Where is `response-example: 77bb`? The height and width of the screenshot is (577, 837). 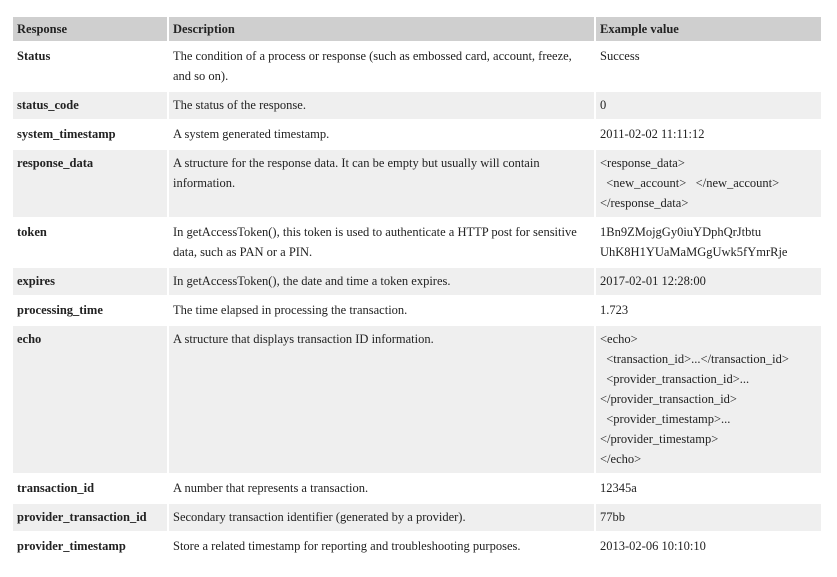 response-example: 77bb is located at coordinates (708, 517).